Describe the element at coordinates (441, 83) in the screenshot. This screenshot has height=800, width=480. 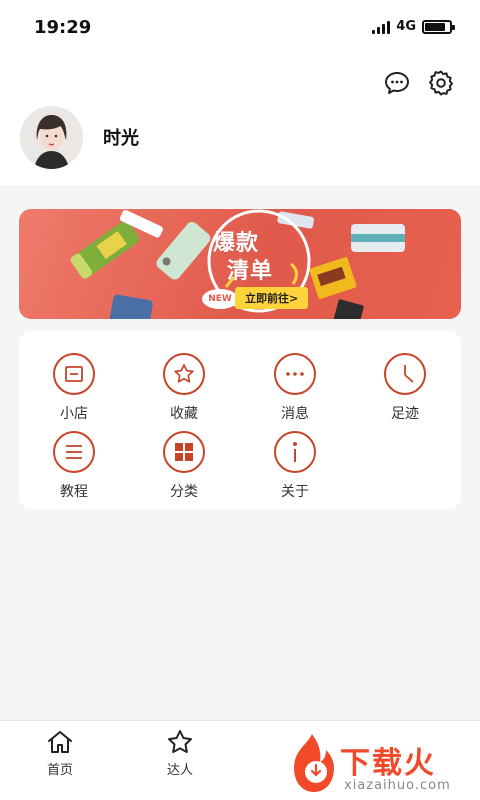
I see `settings-gear-icon` at that location.